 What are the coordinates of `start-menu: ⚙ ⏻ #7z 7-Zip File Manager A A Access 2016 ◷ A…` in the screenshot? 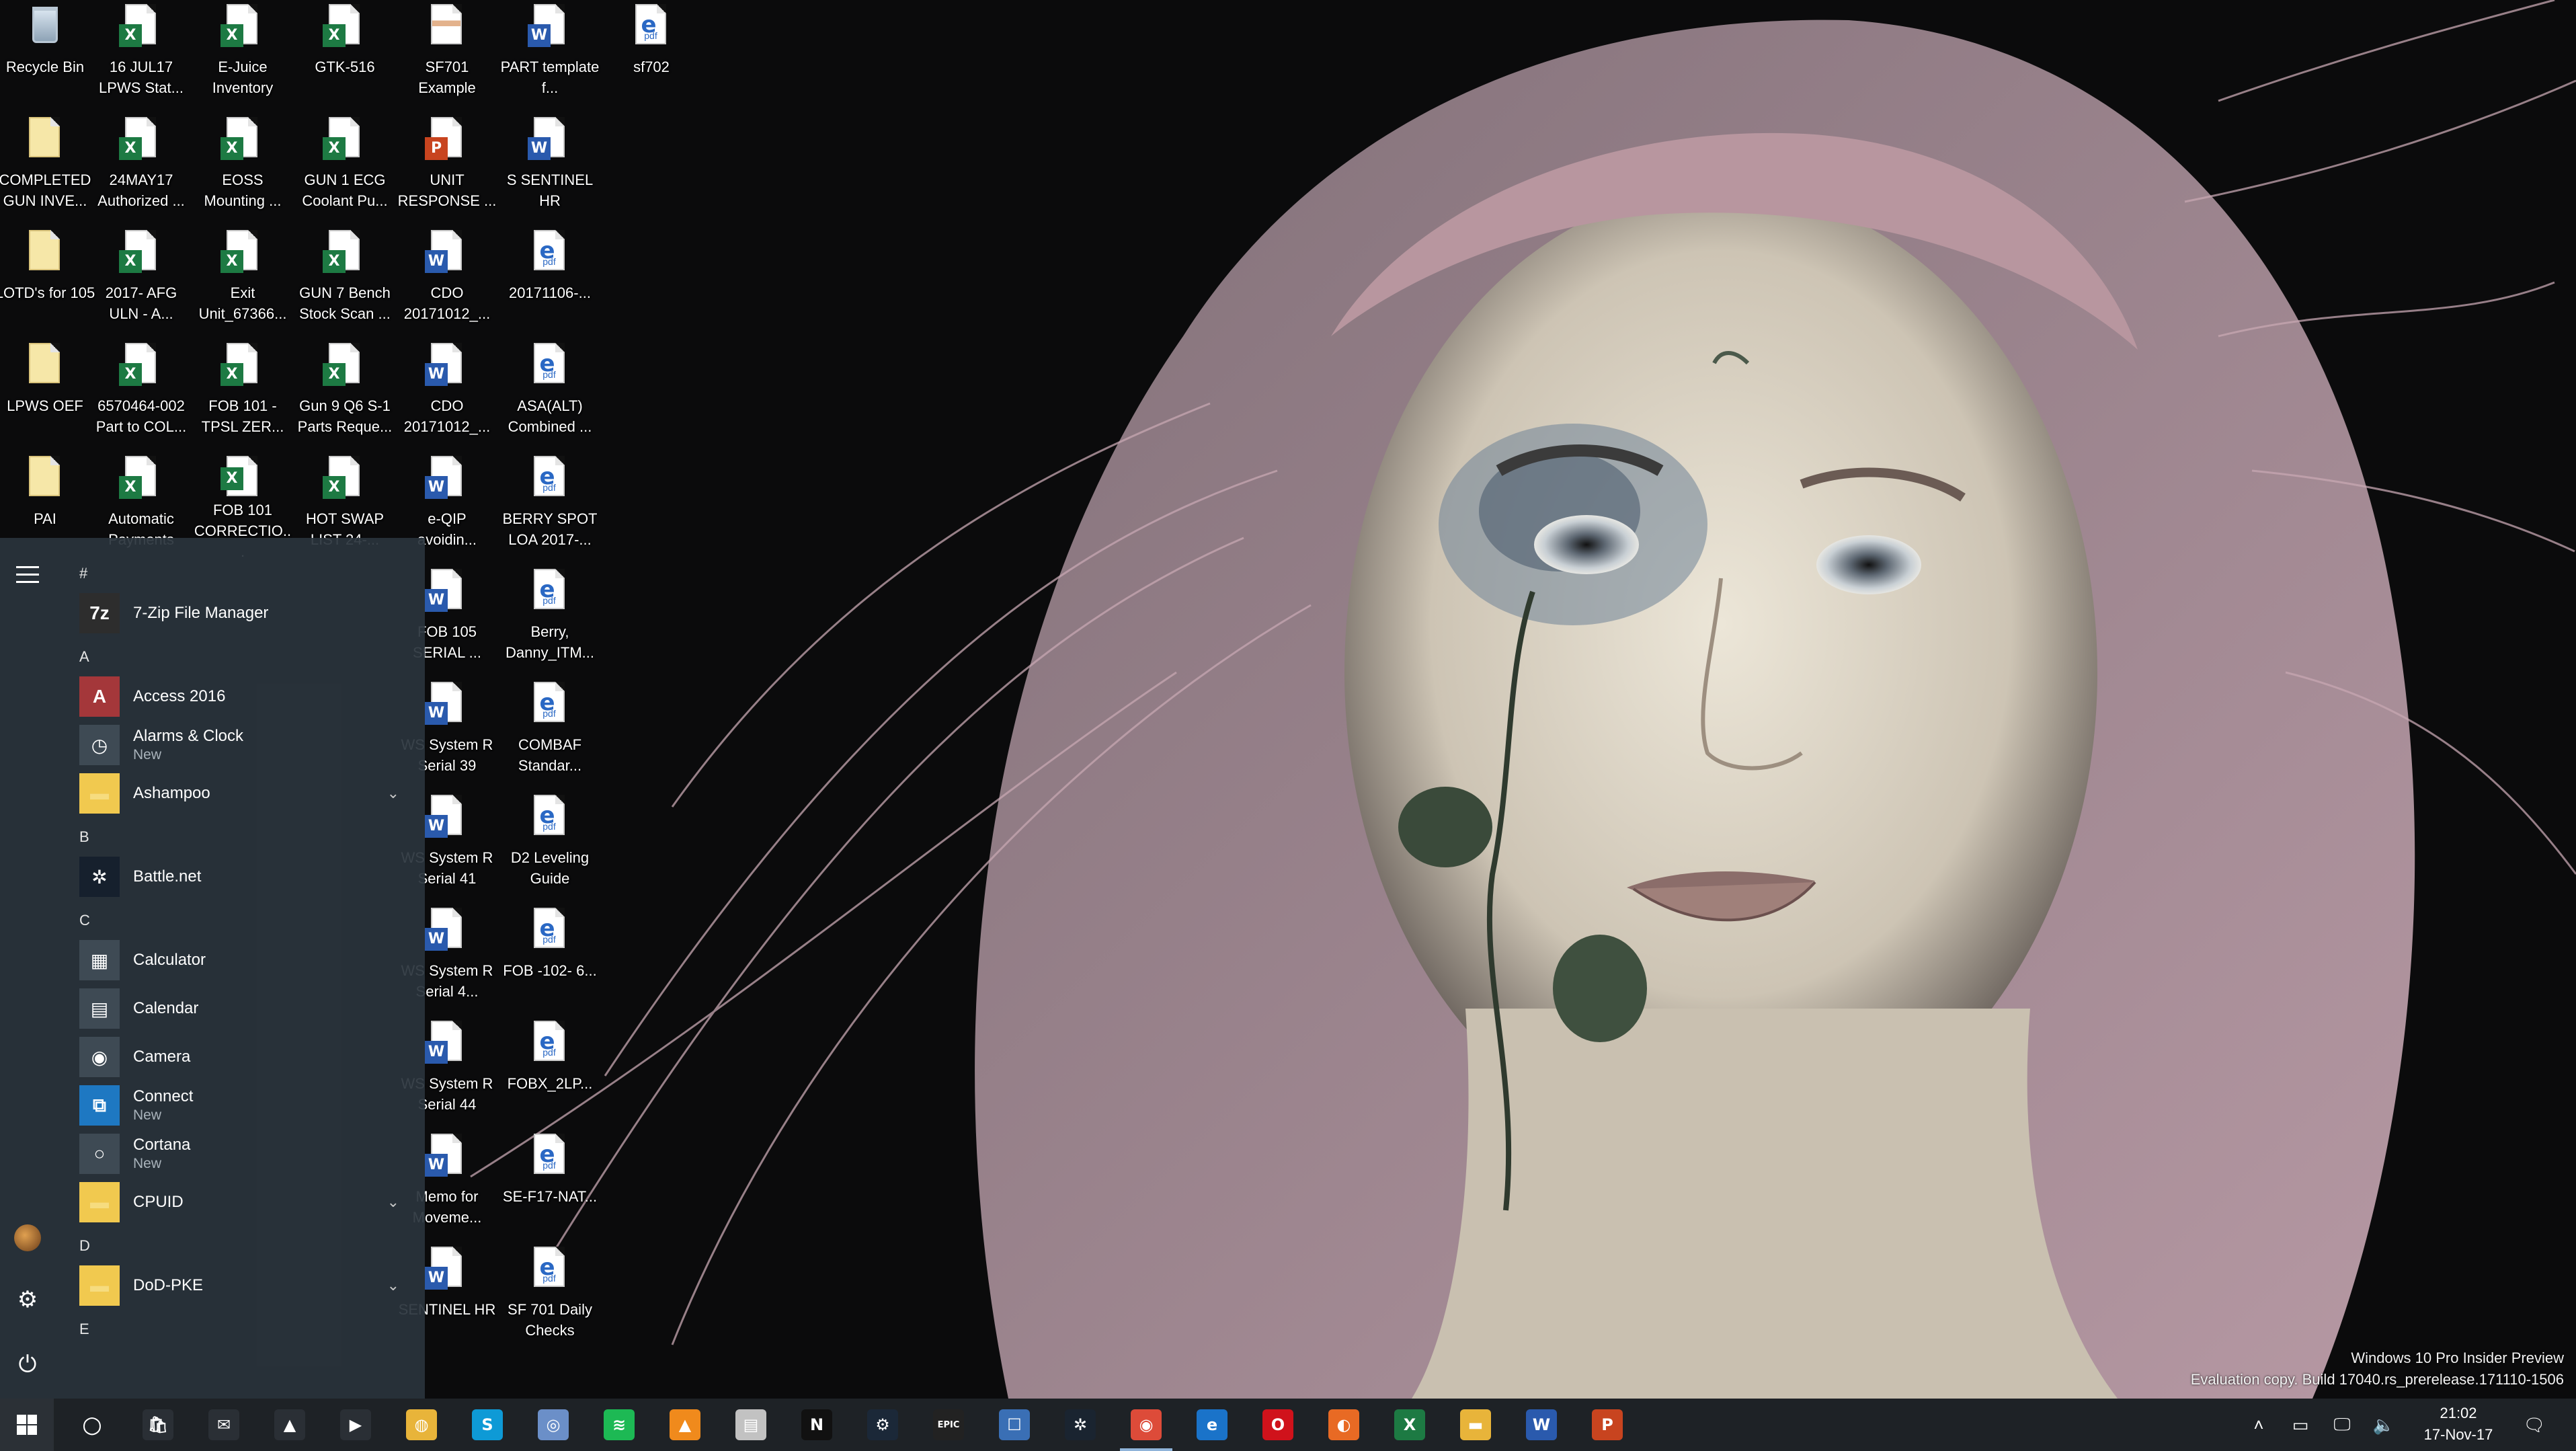 It's located at (212, 968).